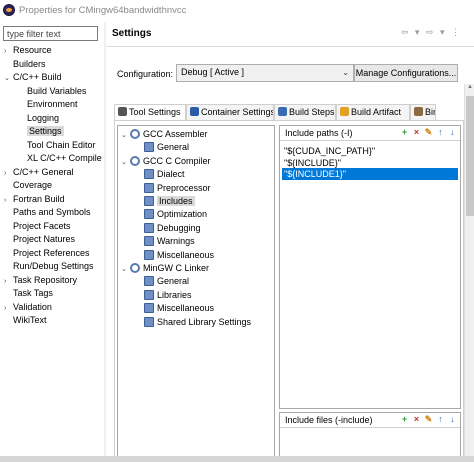  What do you see at coordinates (431, 32) in the screenshot?
I see `history-nav-icons: ⇦ ▾ ⇨ ▾ ⋮` at bounding box center [431, 32].